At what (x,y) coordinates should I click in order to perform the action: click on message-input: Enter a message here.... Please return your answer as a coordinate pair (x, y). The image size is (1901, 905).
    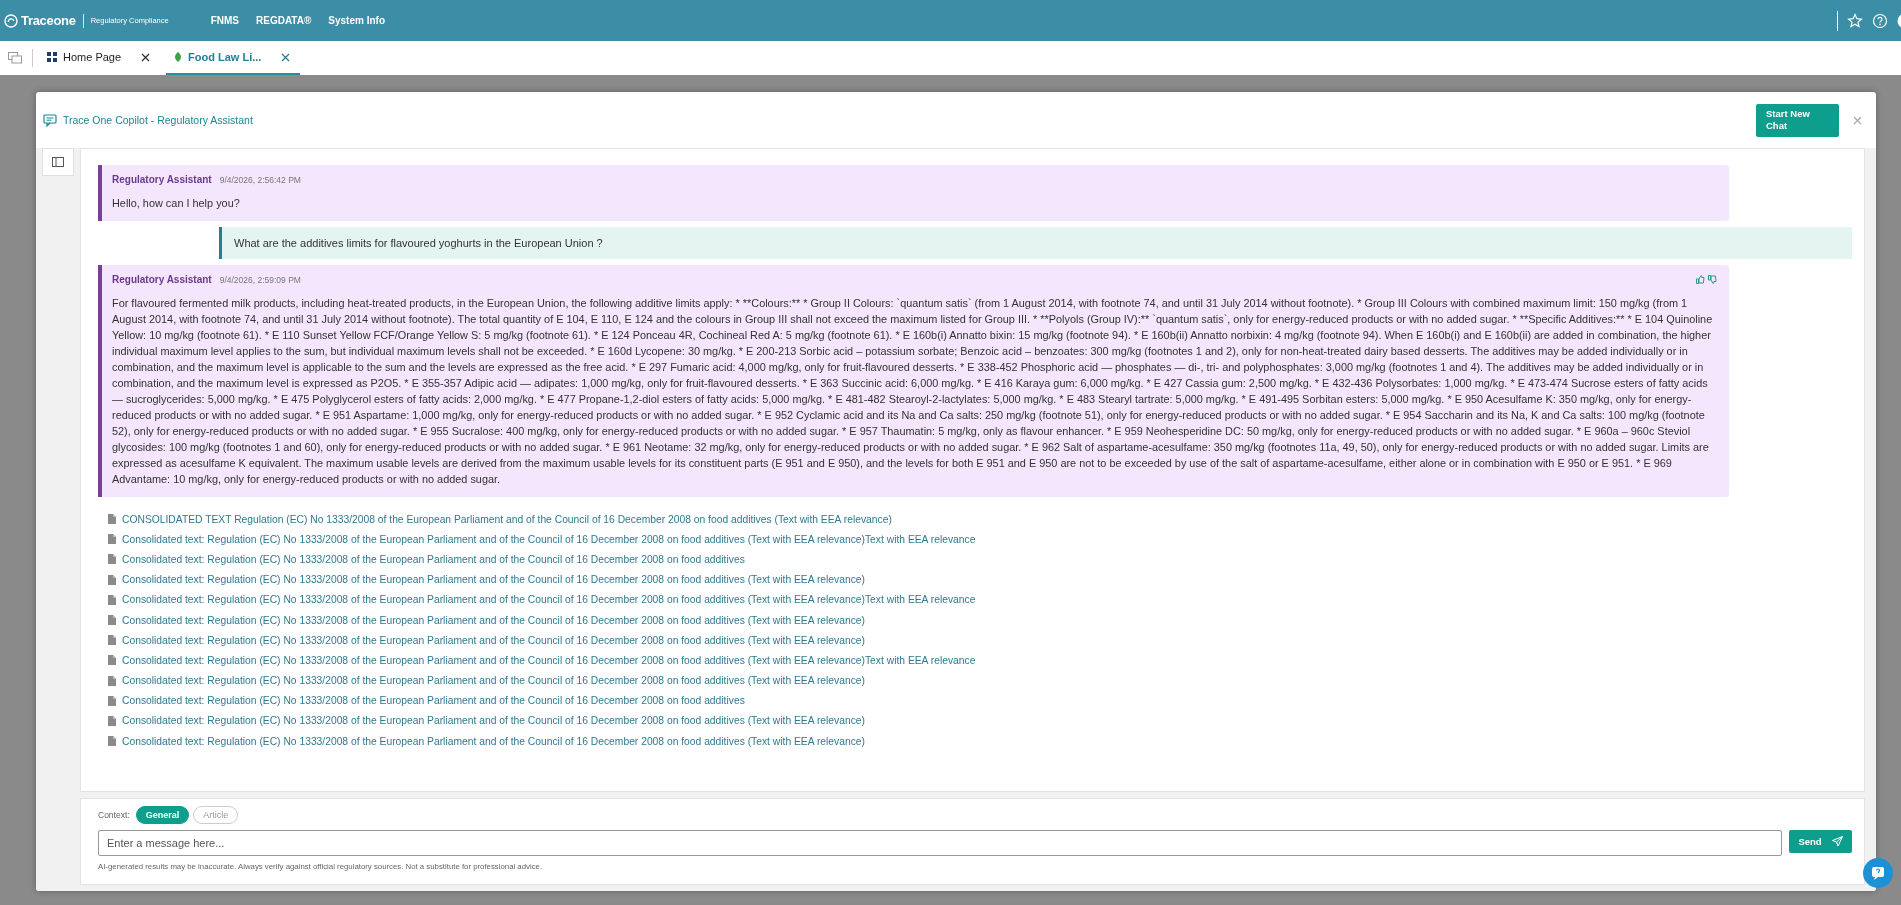
    Looking at the image, I should click on (940, 843).